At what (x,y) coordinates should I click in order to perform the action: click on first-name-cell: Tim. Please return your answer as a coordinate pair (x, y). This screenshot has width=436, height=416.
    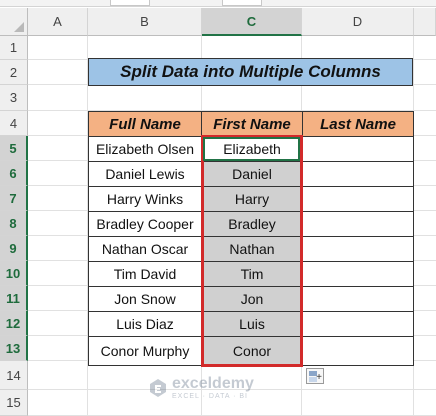
    Looking at the image, I should click on (252, 274).